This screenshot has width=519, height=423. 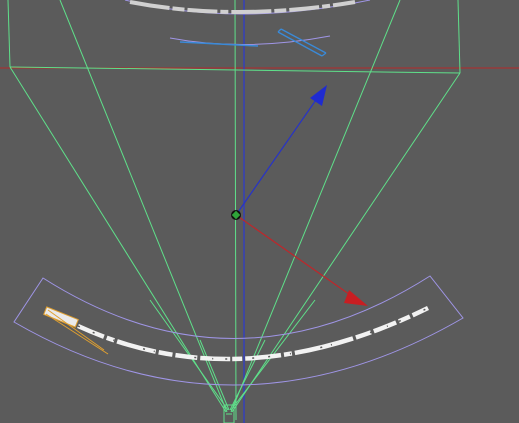 I want to click on transform-gizmo, so click(x=299, y=195).